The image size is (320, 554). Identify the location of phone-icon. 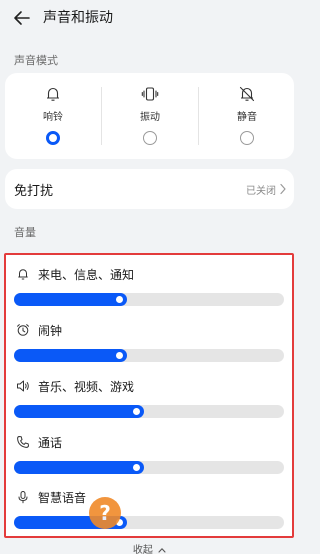
(23, 442).